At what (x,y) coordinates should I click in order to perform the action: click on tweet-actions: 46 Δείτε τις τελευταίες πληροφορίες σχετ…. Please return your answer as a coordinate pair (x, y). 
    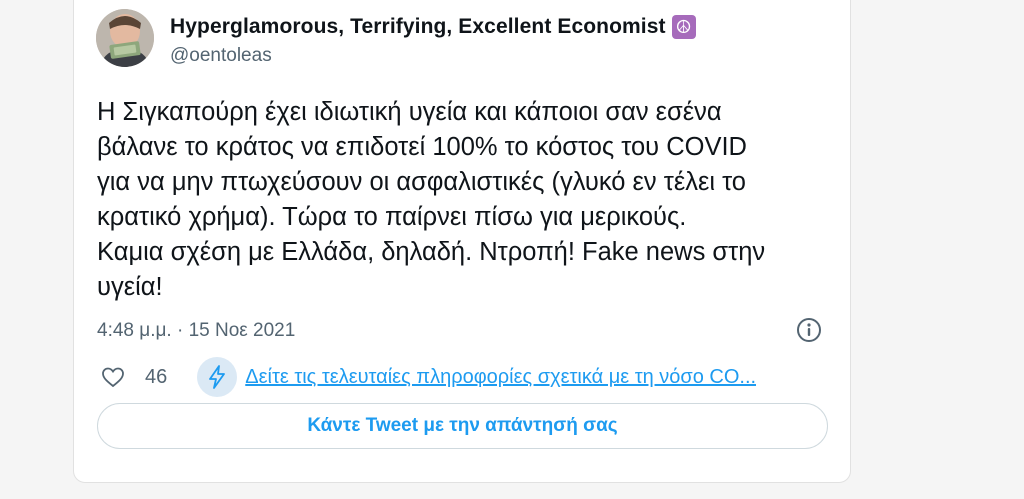
    Looking at the image, I should click on (428, 377).